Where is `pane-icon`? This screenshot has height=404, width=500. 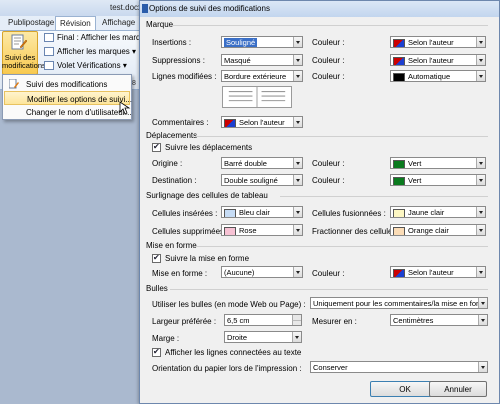 pane-icon is located at coordinates (49, 66).